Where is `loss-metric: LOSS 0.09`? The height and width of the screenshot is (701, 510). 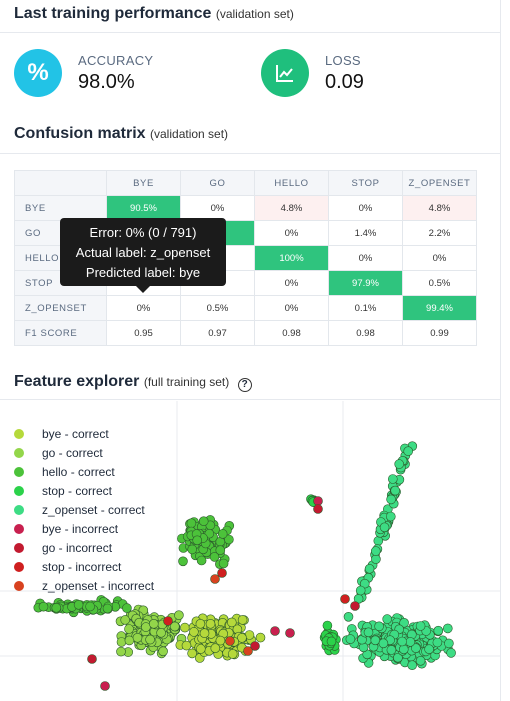
loss-metric: LOSS 0.09 is located at coordinates (312, 73).